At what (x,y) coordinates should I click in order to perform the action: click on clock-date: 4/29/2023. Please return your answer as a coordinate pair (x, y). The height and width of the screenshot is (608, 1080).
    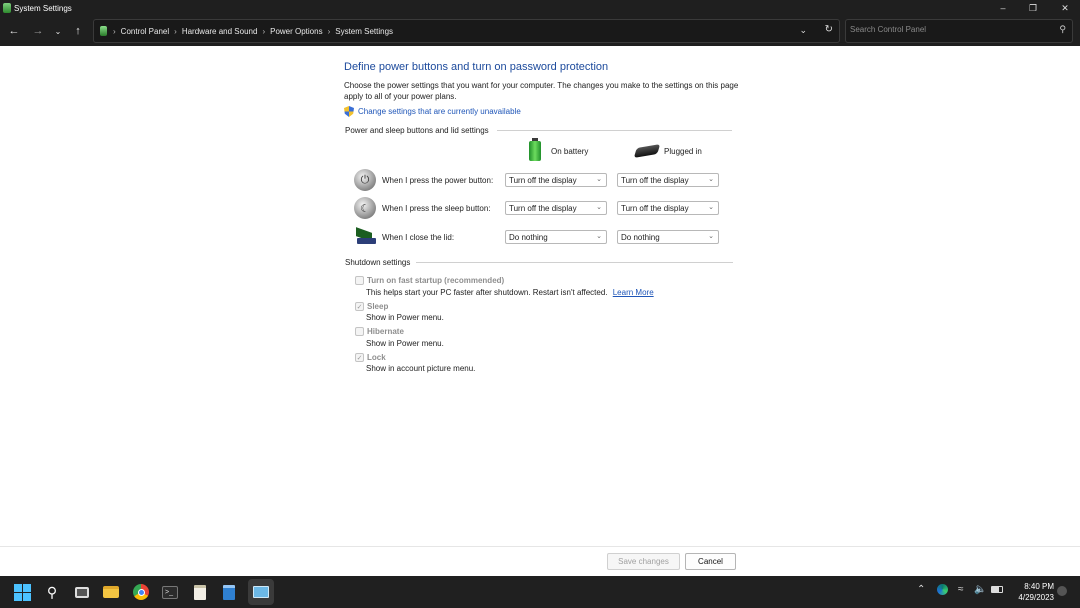
    Looking at the image, I should click on (1036, 597).